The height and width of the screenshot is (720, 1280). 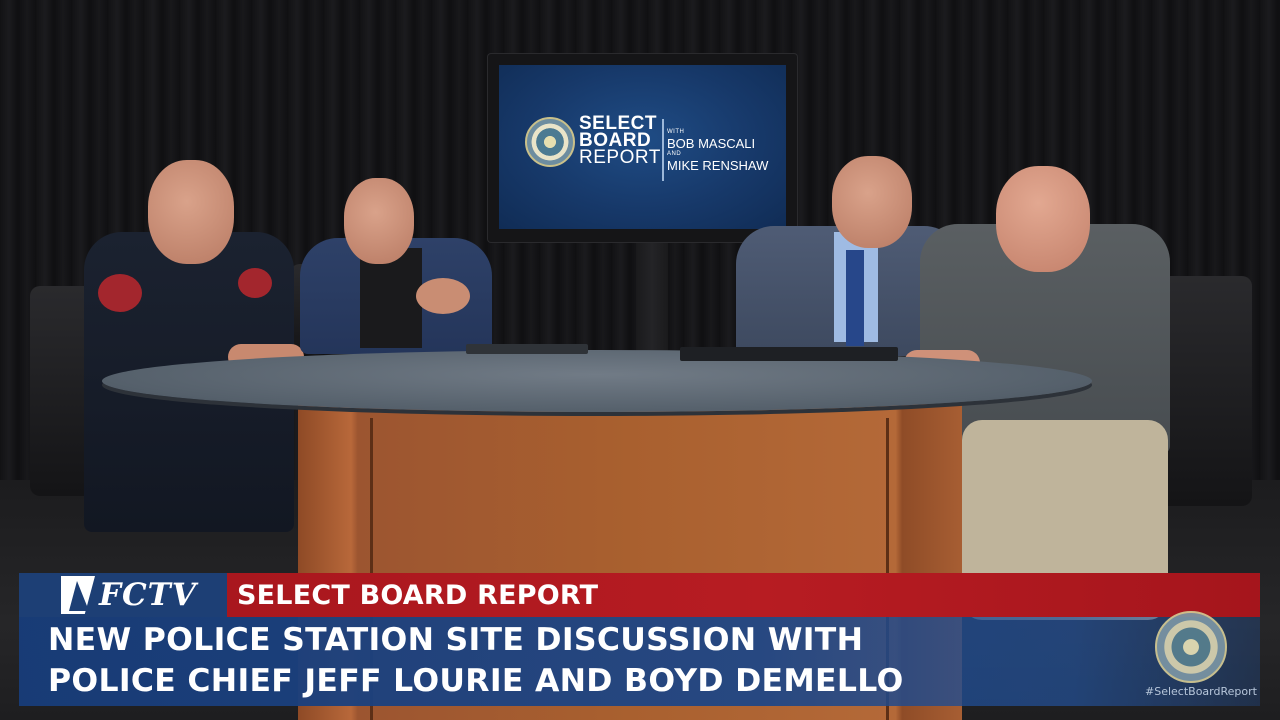 I want to click on show-hosts: WITH BOB MASCALI AND MIKE RENSHAW, so click(x=717, y=151).